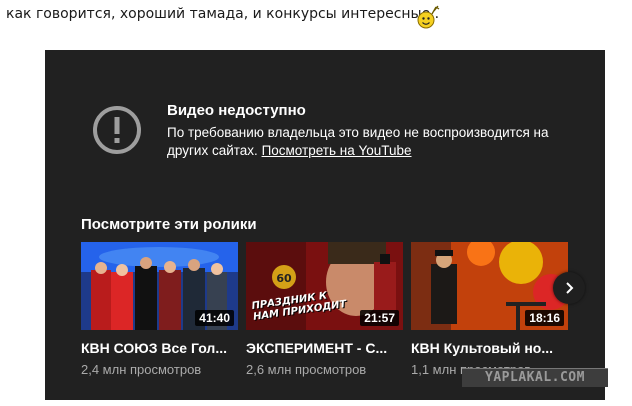  I want to click on video-duration: 18:16, so click(544, 318).